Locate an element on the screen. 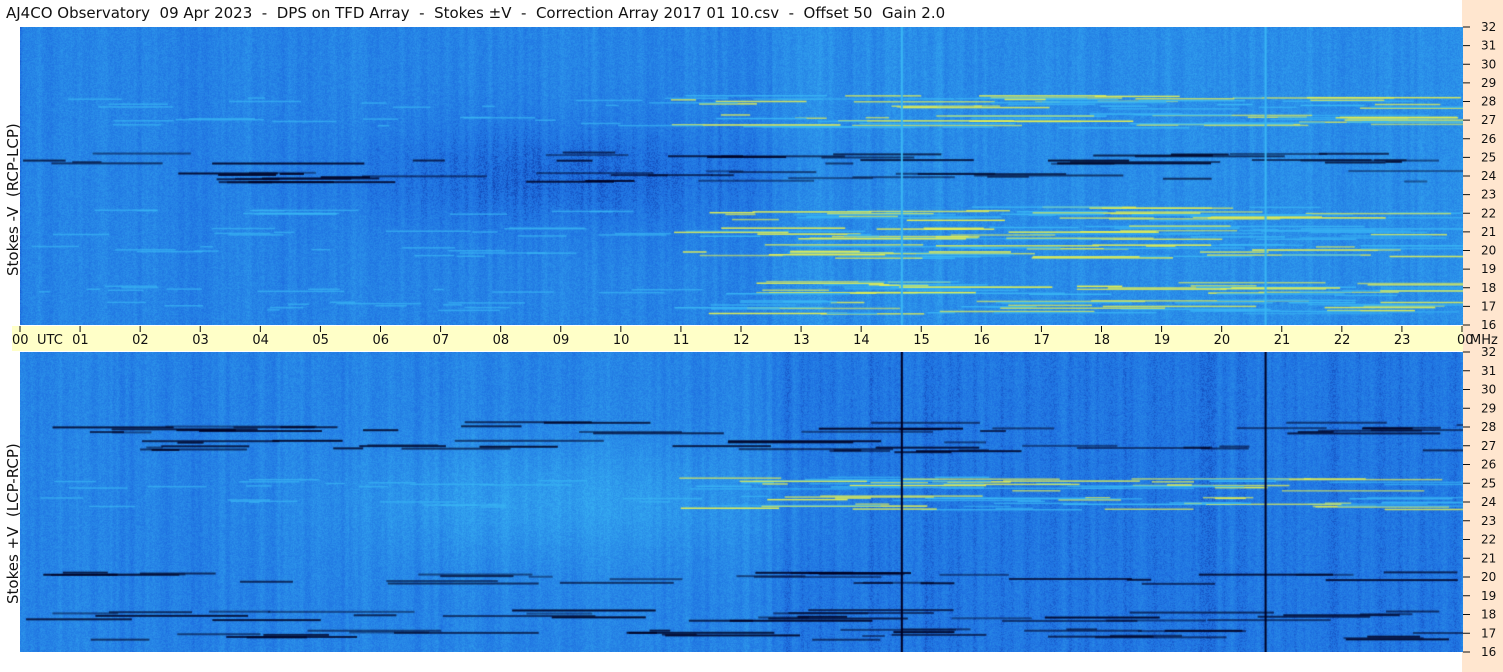 This screenshot has height=672, width=1503. y-axis-label-top: Stokes -V (RCP-LCP) is located at coordinates (13, 199).